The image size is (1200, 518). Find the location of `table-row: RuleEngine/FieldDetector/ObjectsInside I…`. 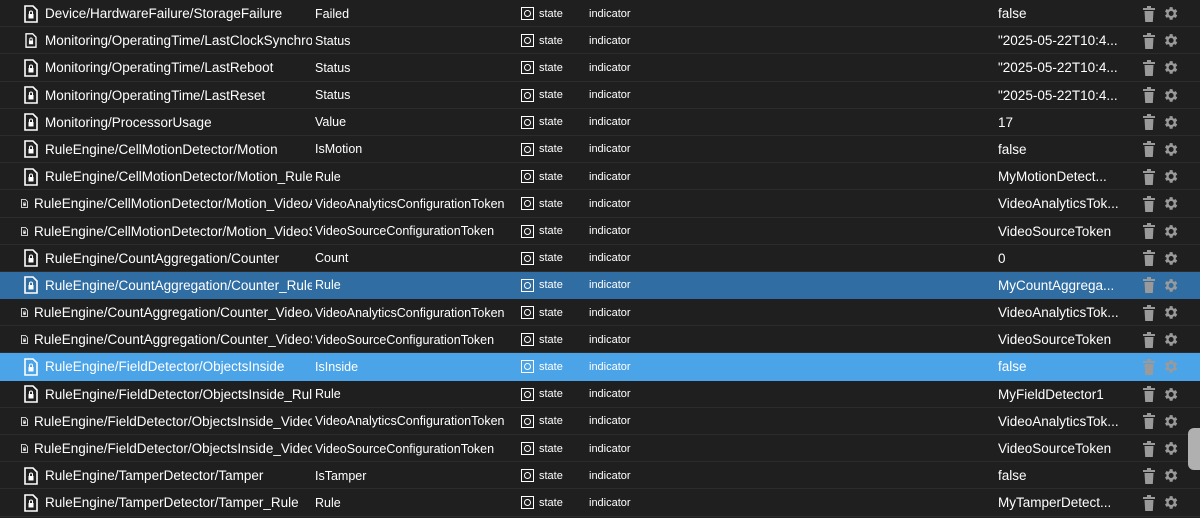

table-row: RuleEngine/FieldDetector/ObjectsInside I… is located at coordinates (600, 367).